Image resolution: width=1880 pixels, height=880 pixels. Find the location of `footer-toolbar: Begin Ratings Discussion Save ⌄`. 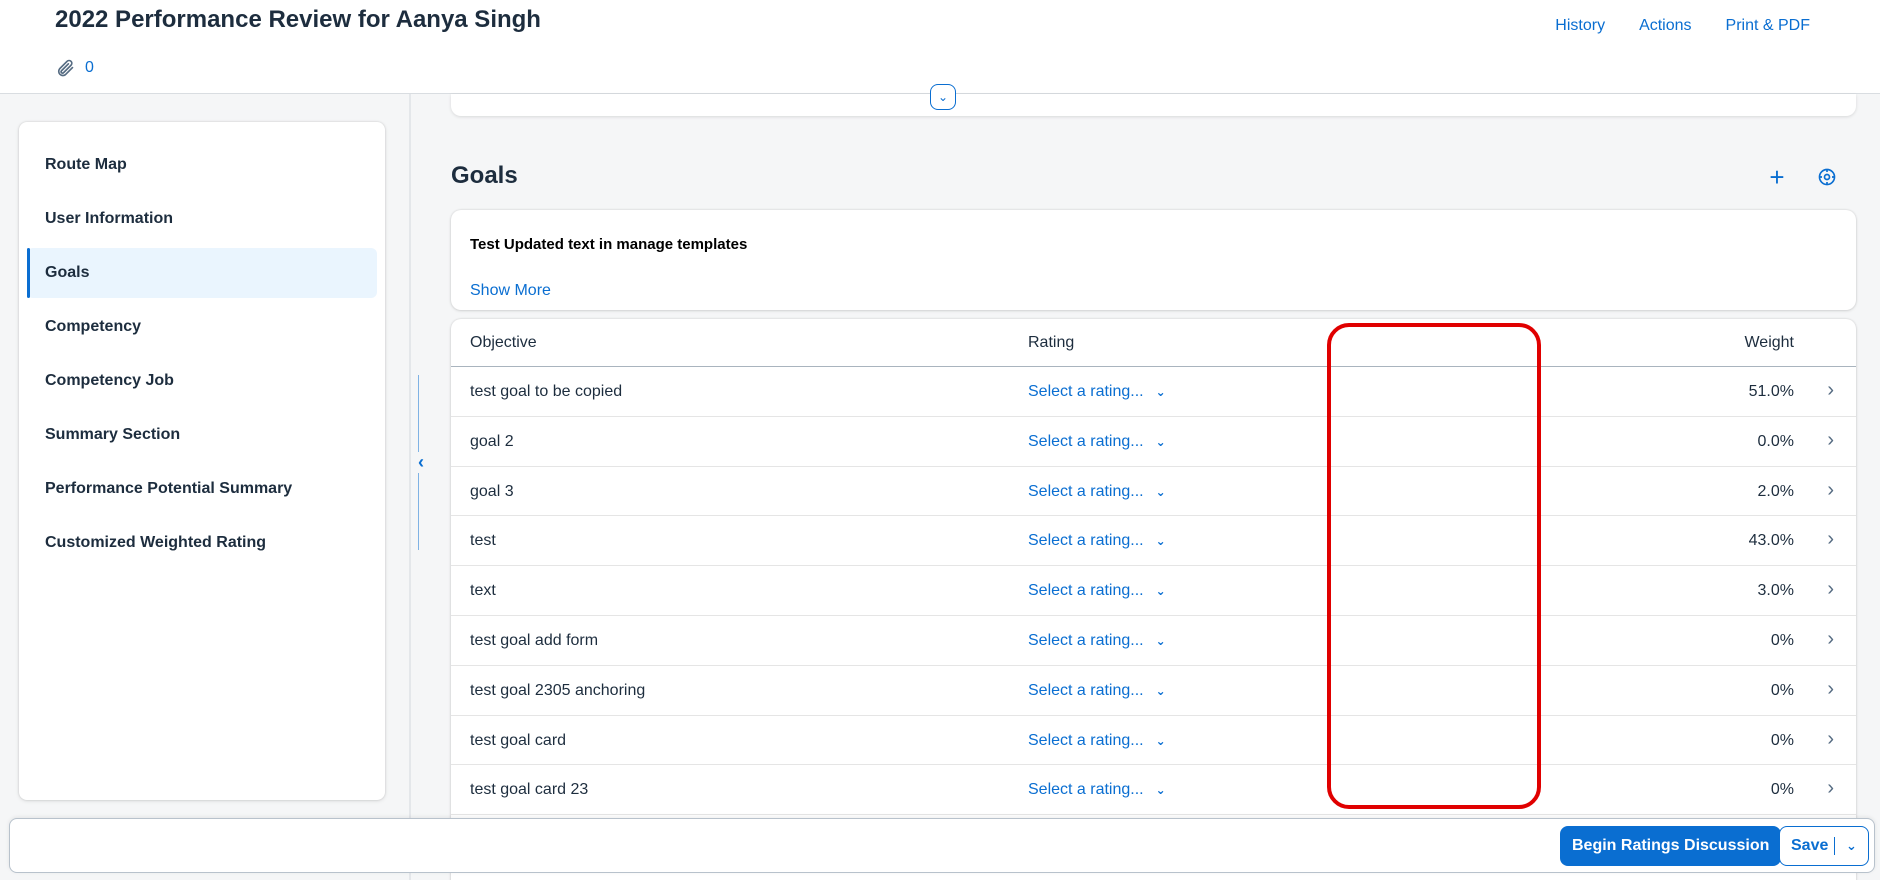

footer-toolbar: Begin Ratings Discussion Save ⌄ is located at coordinates (942, 845).